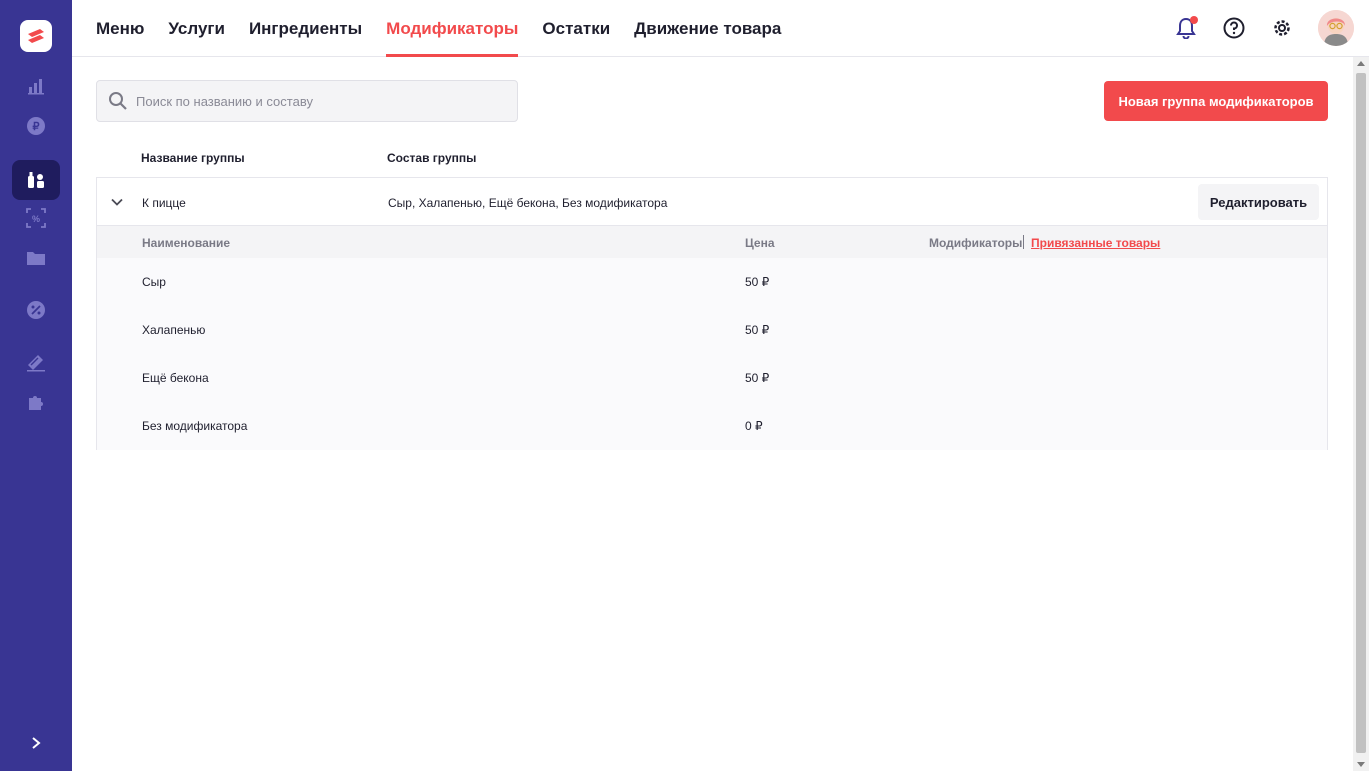 The width and height of the screenshot is (1369, 771). What do you see at coordinates (1095, 243) in the screenshot?
I see `linked-products-link: Привязанные товары` at bounding box center [1095, 243].